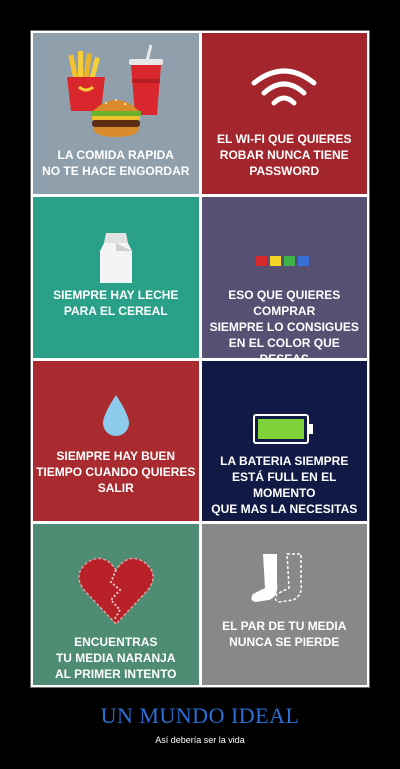  What do you see at coordinates (116, 302) in the screenshot?
I see `tile-caption: SIEMPRE HAY LECHE PARA EL CEREAL` at bounding box center [116, 302].